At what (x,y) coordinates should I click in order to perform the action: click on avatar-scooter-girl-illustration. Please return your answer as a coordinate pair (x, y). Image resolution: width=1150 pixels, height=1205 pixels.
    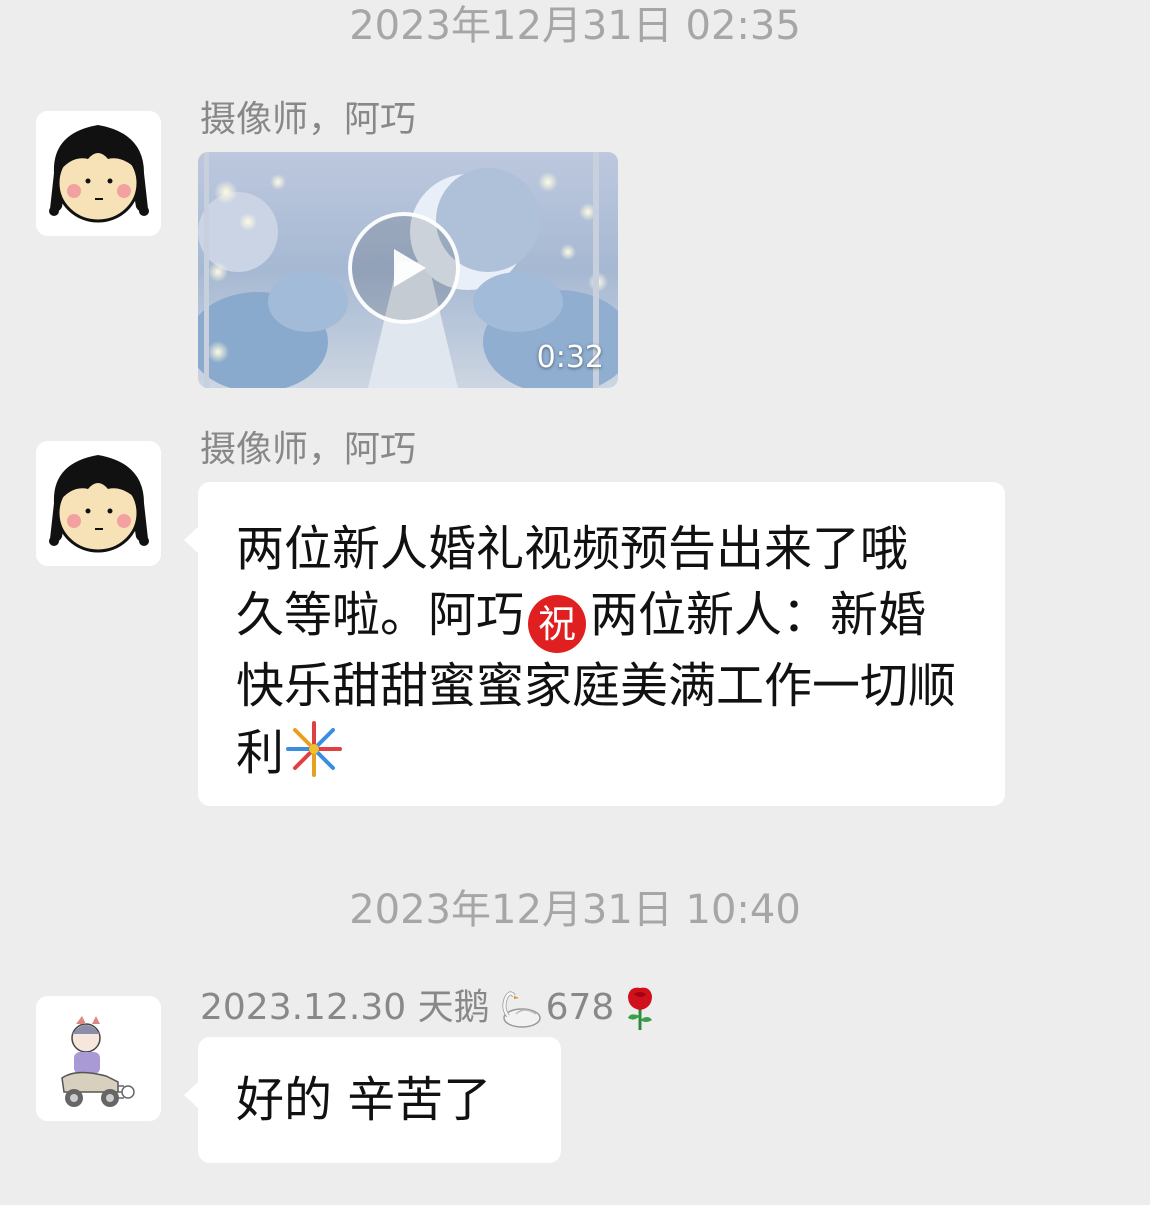
    Looking at the image, I should click on (98, 1058).